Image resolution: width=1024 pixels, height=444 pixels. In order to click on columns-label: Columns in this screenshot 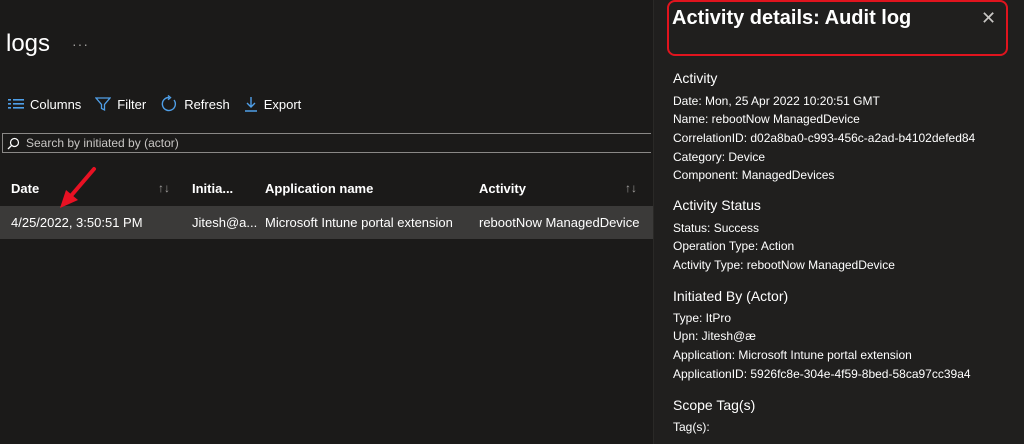, I will do `click(56, 104)`.